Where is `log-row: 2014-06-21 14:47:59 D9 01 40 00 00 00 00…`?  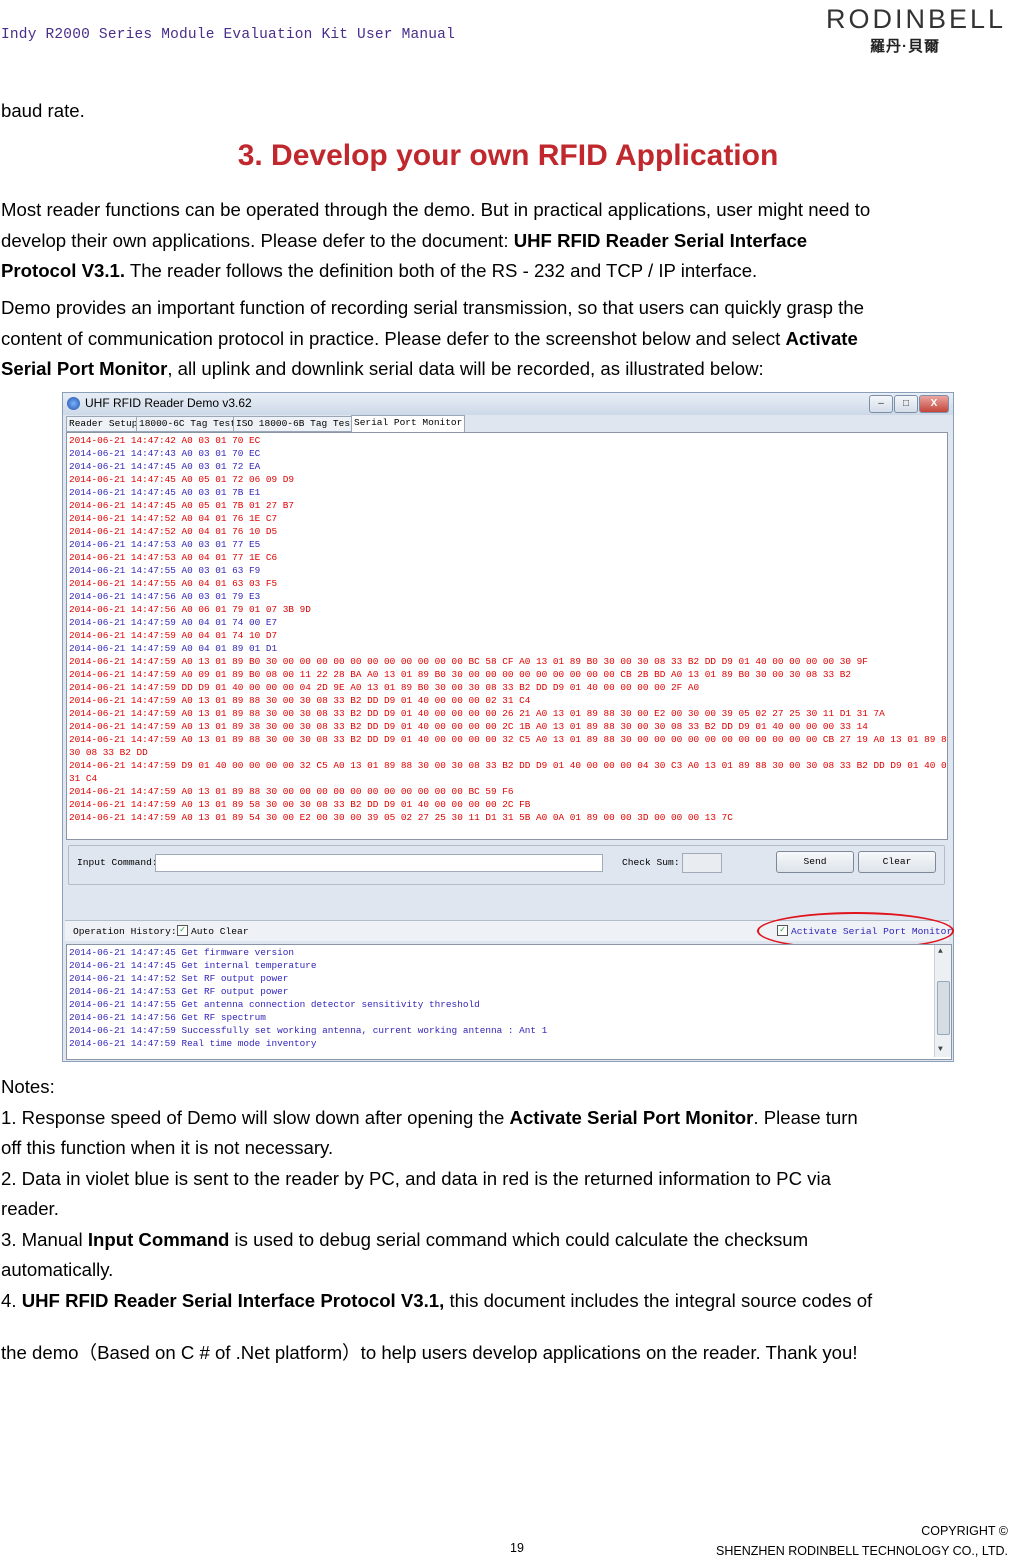 log-row: 2014-06-21 14:47:59 D9 01 40 00 00 00 00… is located at coordinates (508, 765).